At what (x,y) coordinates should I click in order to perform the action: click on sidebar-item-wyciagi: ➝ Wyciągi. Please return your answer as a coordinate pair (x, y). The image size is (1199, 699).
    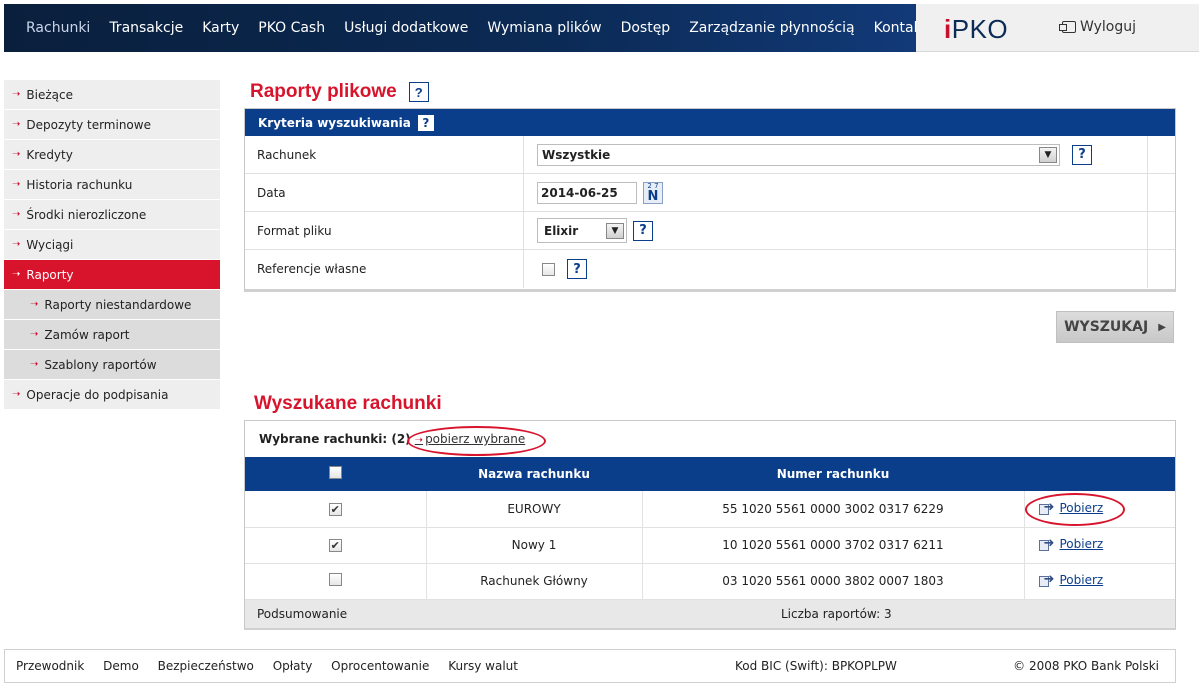
    Looking at the image, I should click on (112, 245).